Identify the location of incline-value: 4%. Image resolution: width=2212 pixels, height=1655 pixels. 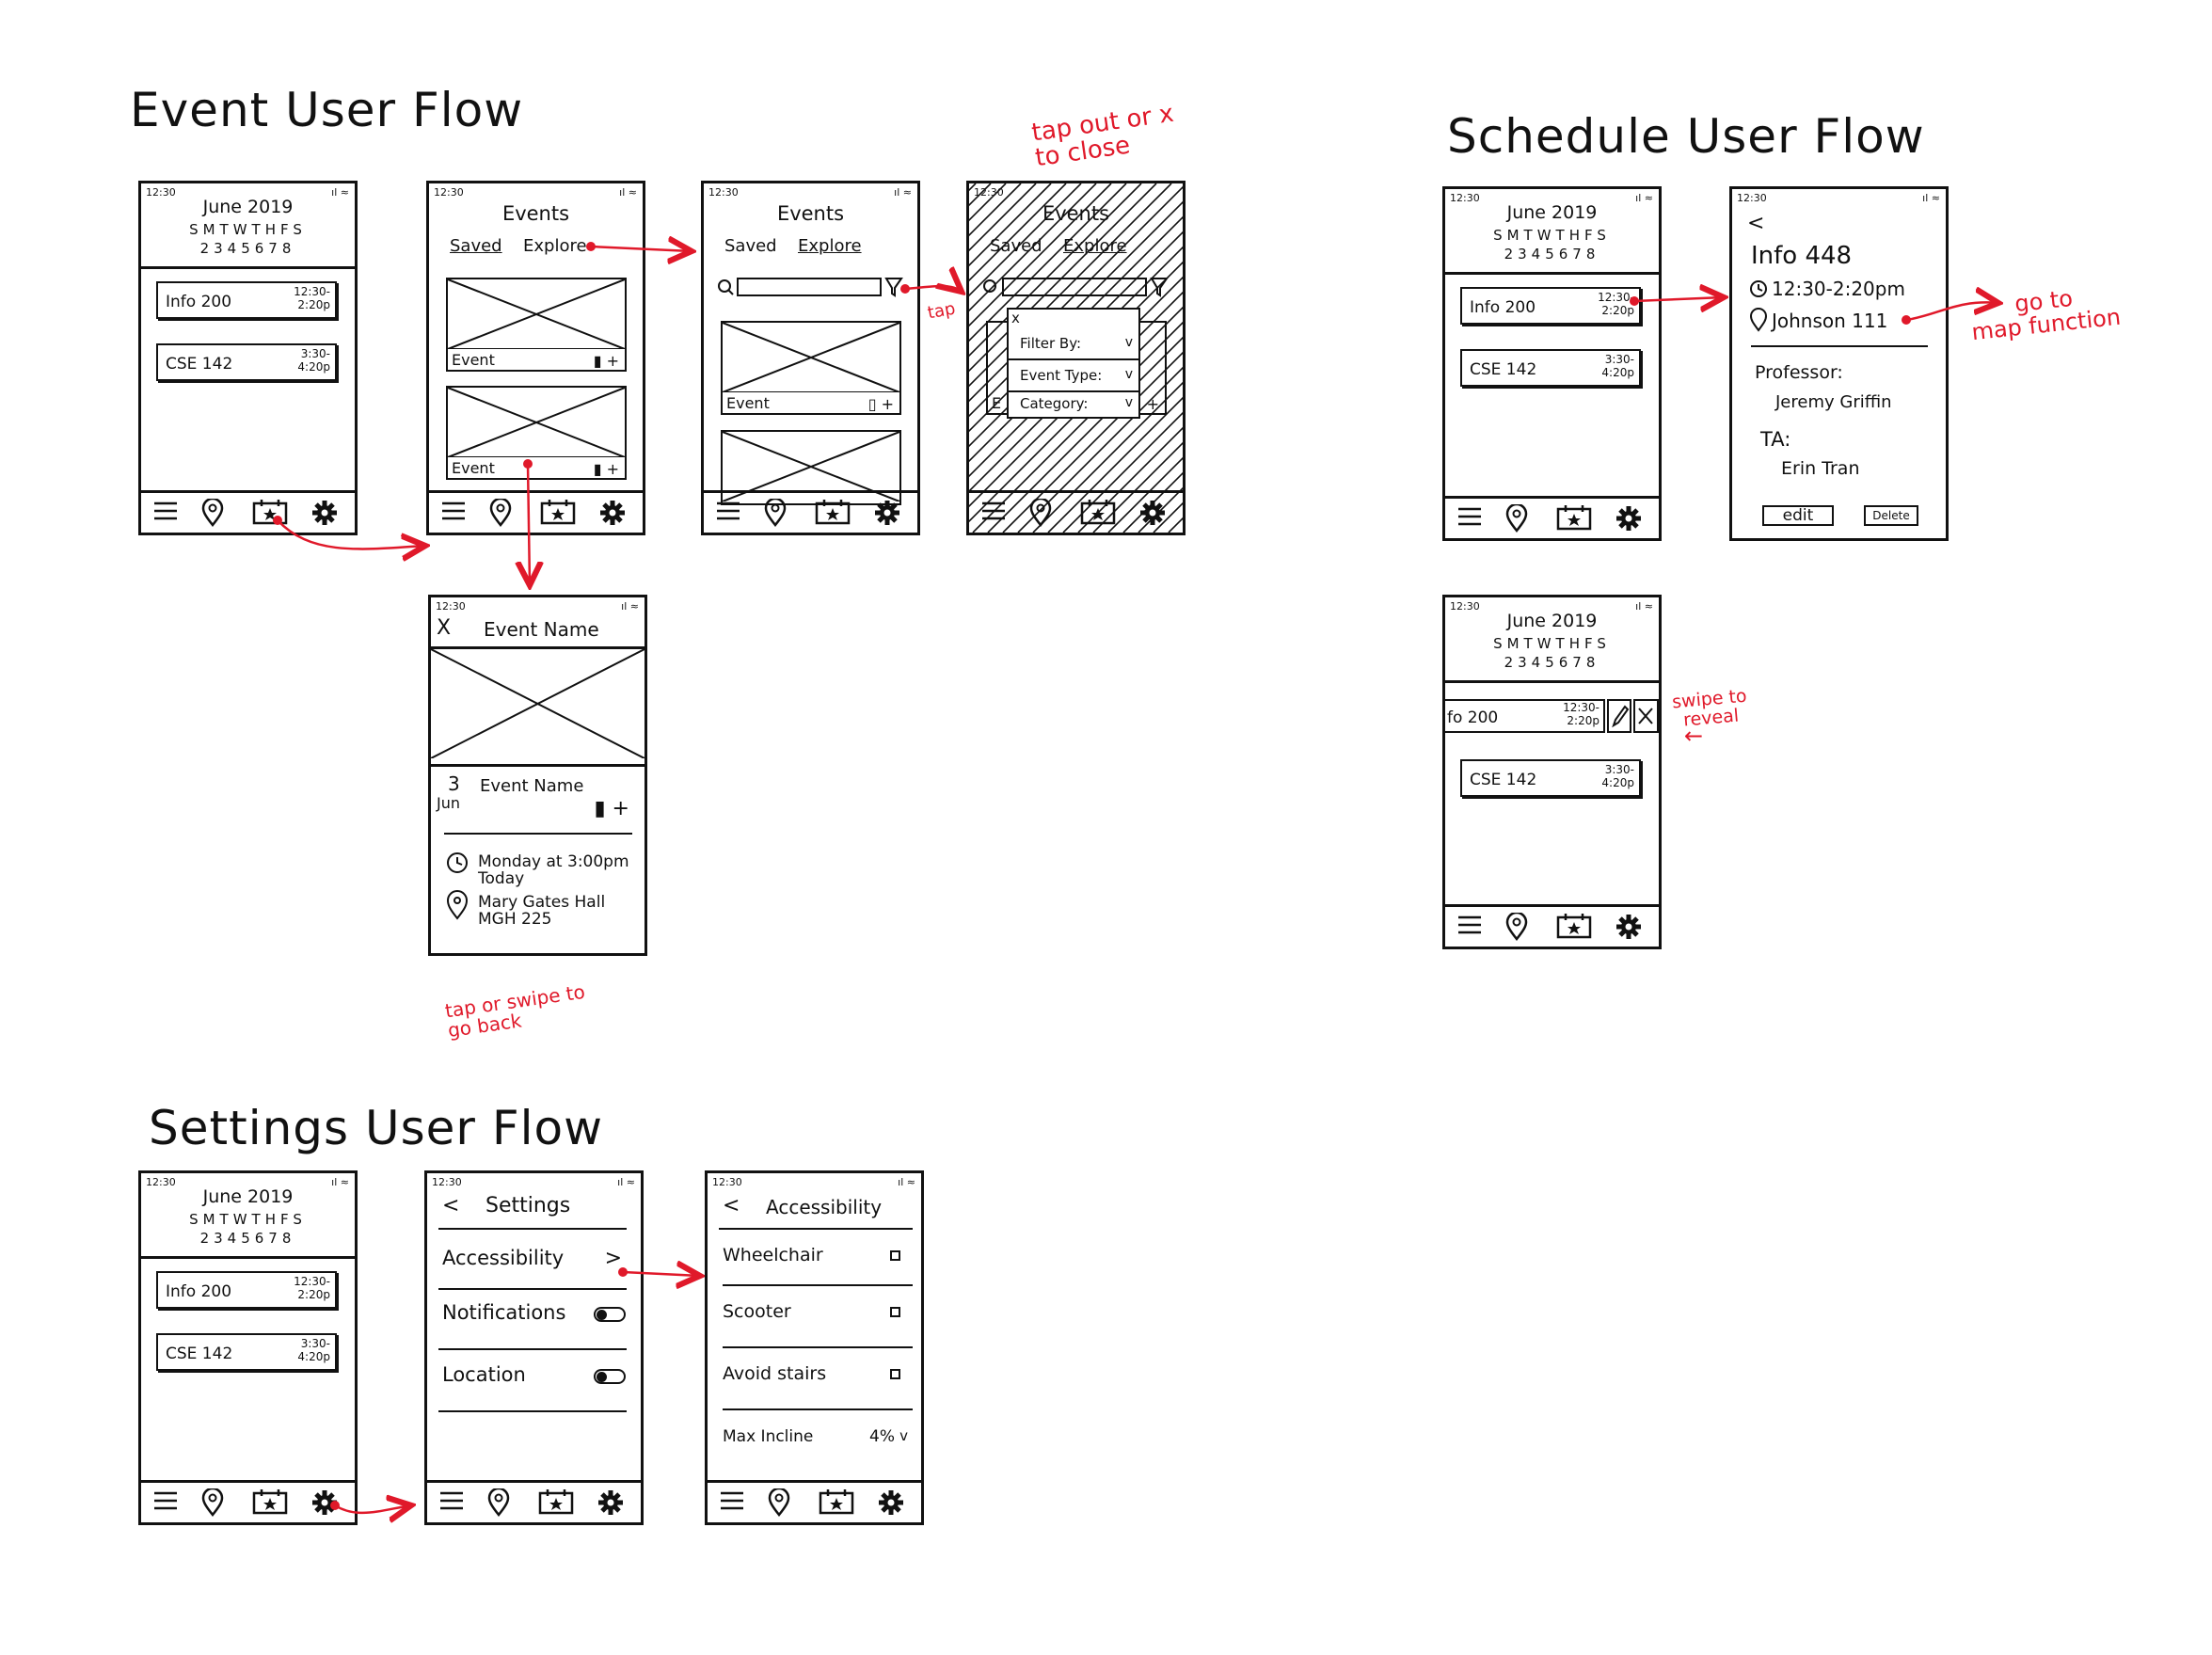
(882, 1436).